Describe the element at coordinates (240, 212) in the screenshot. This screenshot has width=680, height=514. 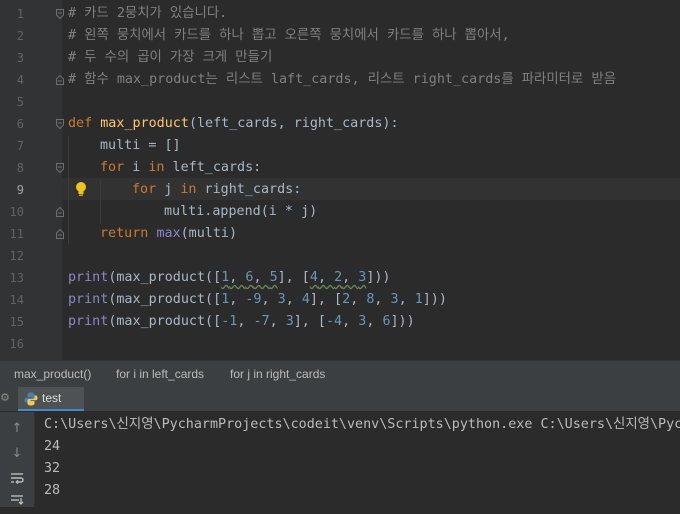
I see `append-line: multi.append(i * j)` at that location.